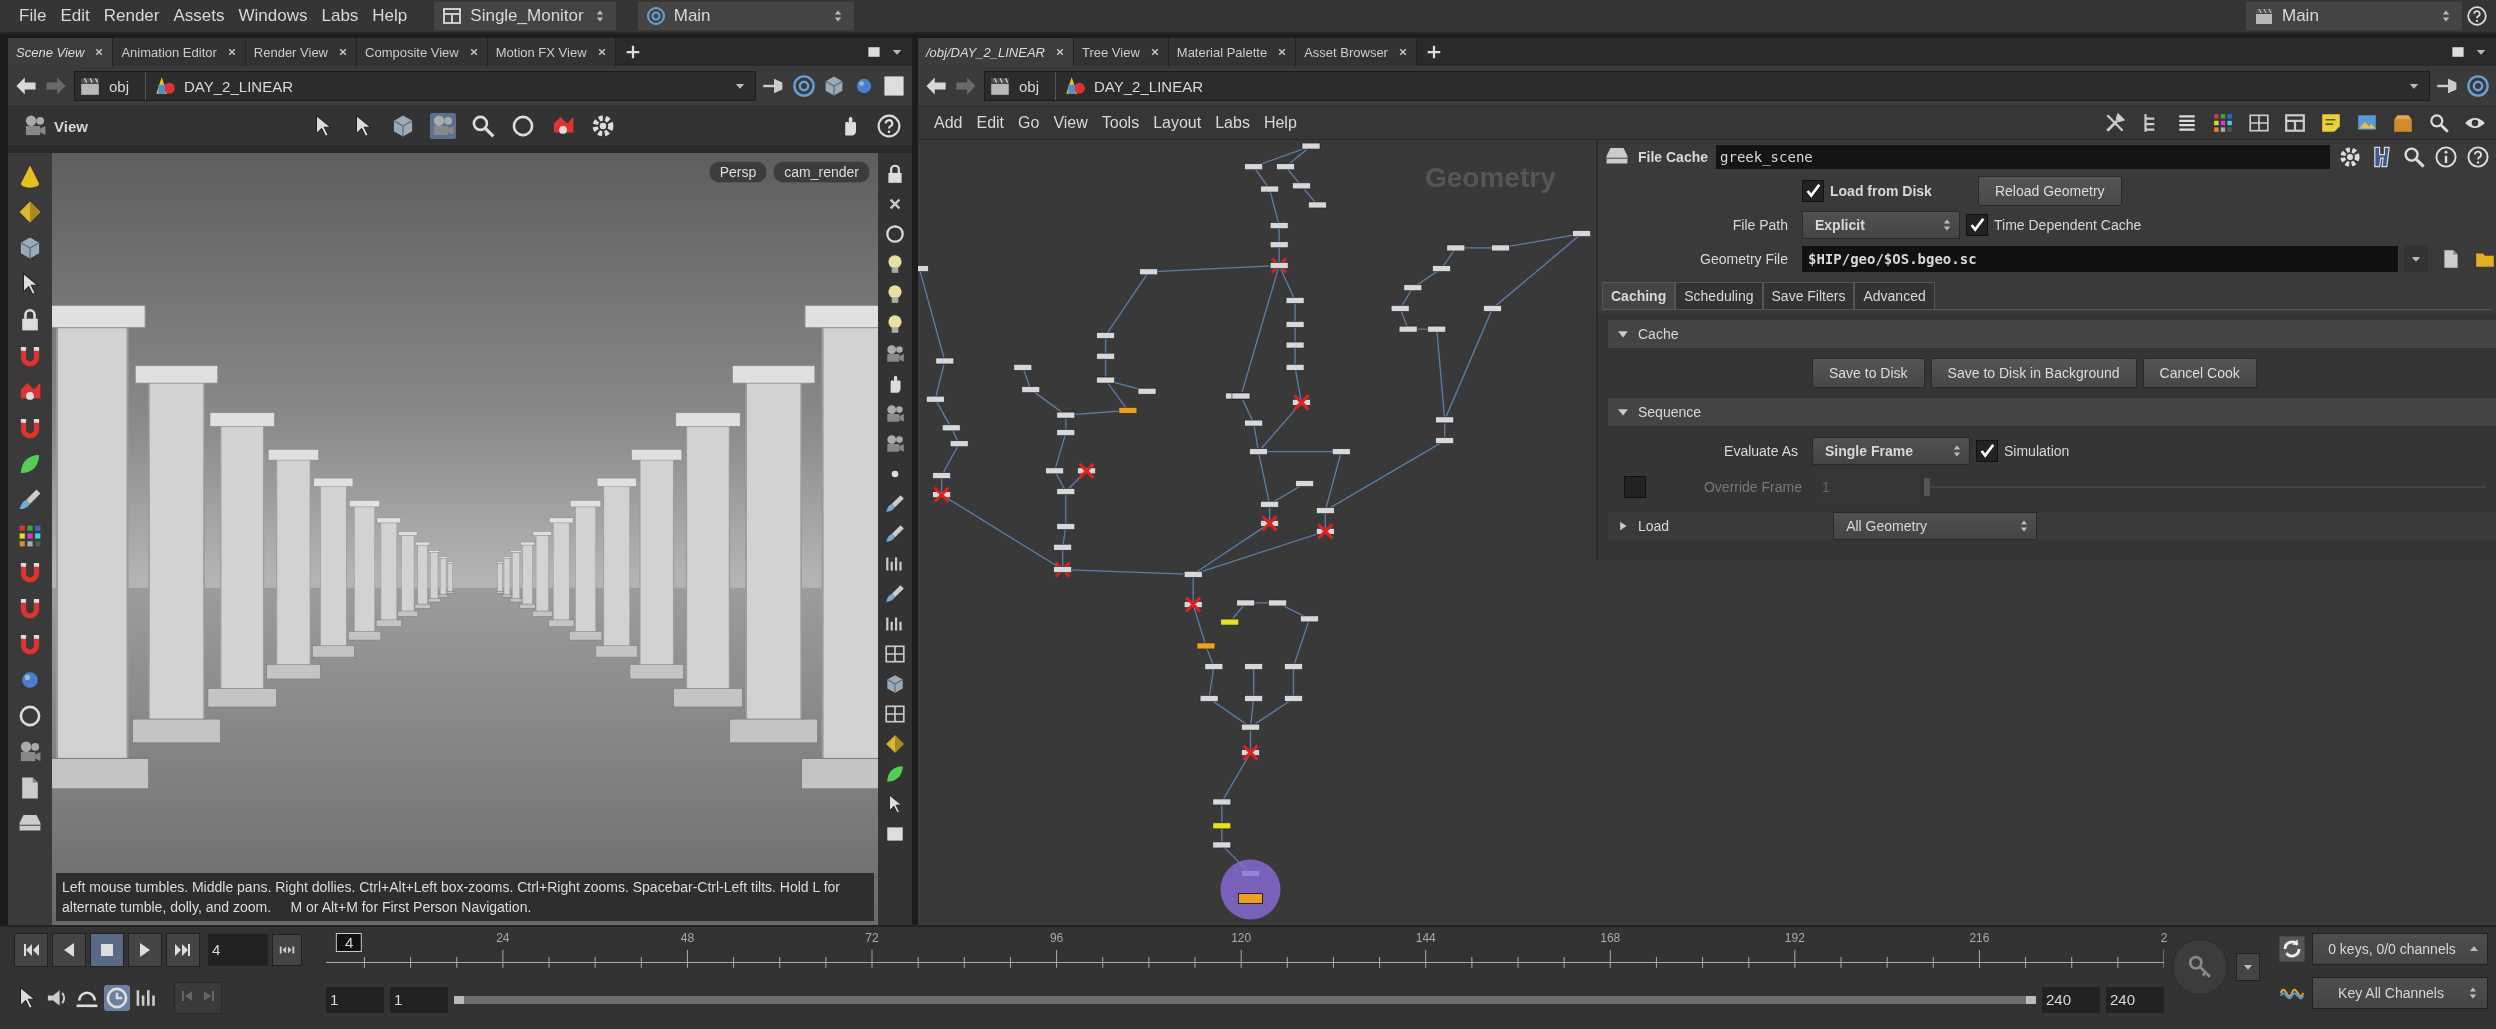 This screenshot has width=2496, height=1029. I want to click on dropdown-menu: Single Frame, so click(1891, 451).